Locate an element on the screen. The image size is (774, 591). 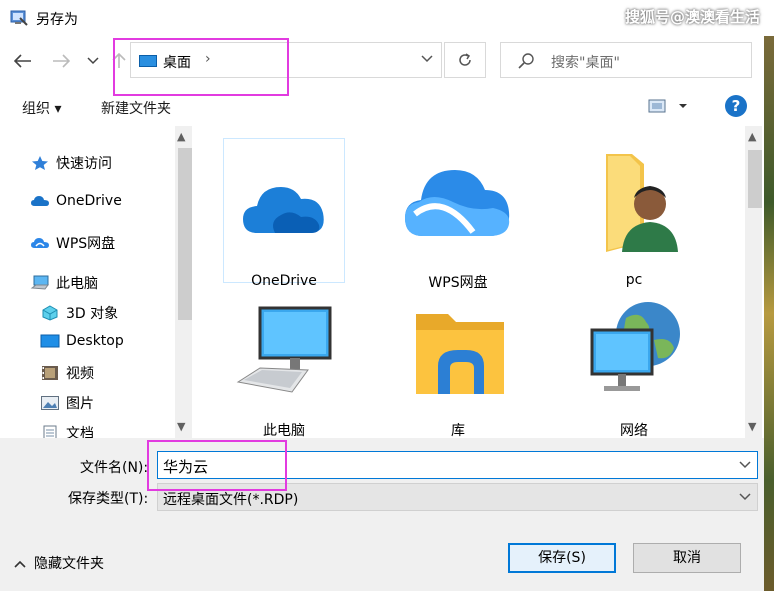
arrow-right-icon is located at coordinates (61, 61).